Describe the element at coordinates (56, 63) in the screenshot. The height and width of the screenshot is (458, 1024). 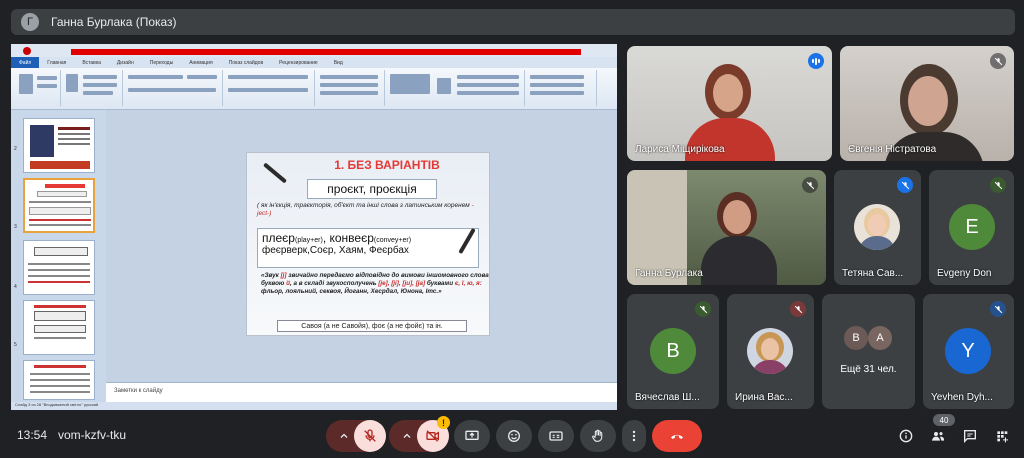
I see `ppt-tab-home: Главная` at that location.